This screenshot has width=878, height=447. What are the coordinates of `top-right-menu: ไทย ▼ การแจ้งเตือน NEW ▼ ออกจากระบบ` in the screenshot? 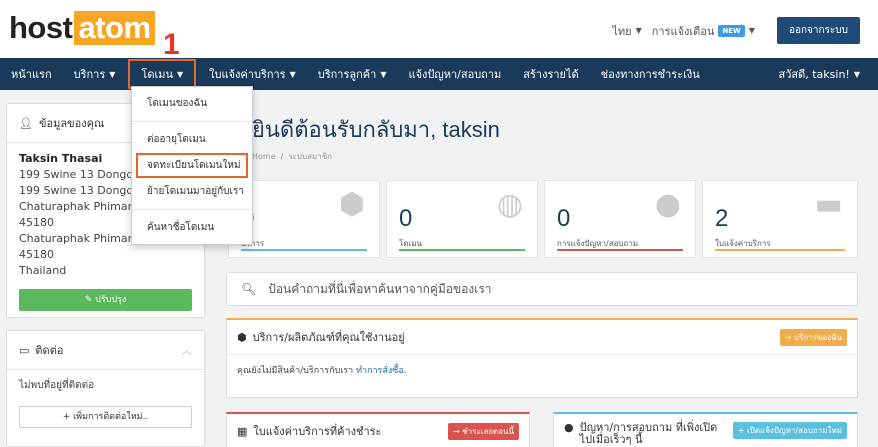 It's located at (736, 30).